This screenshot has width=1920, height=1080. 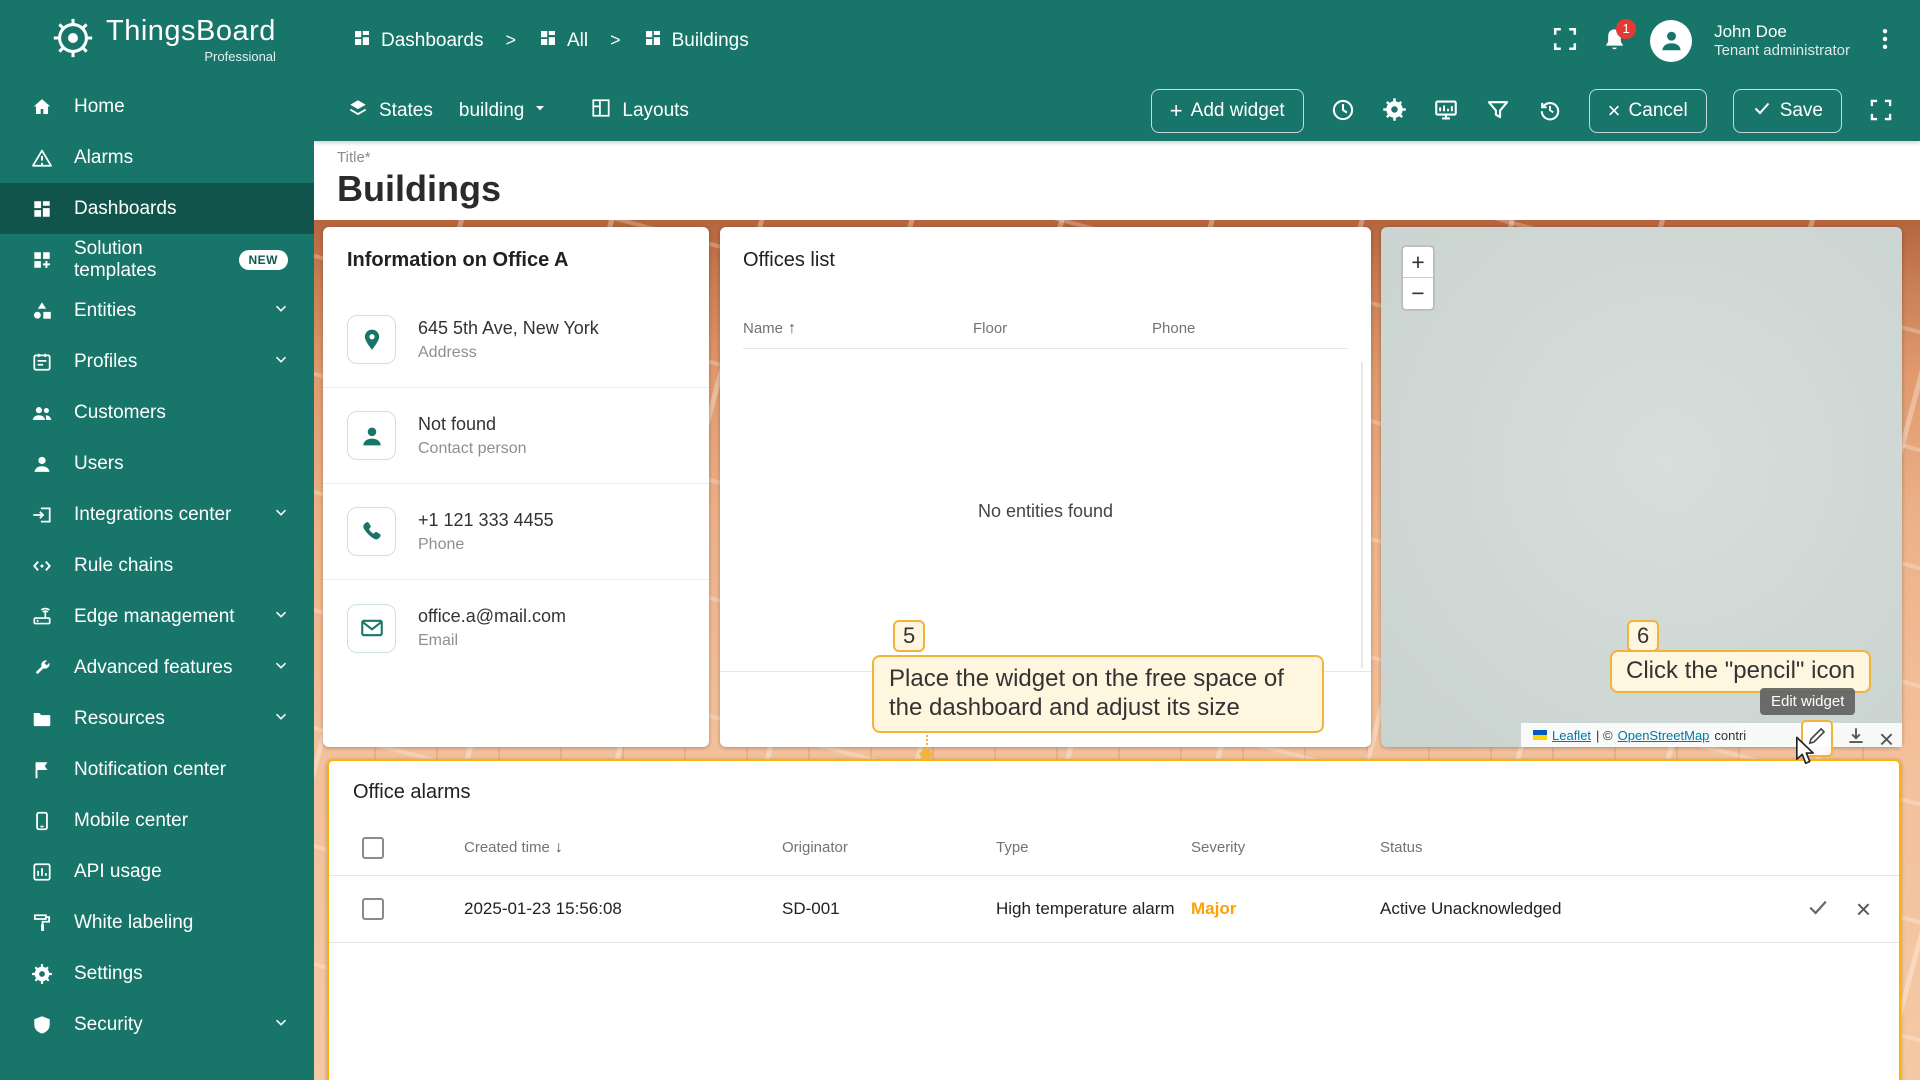 I want to click on row-checkbox, so click(x=373, y=909).